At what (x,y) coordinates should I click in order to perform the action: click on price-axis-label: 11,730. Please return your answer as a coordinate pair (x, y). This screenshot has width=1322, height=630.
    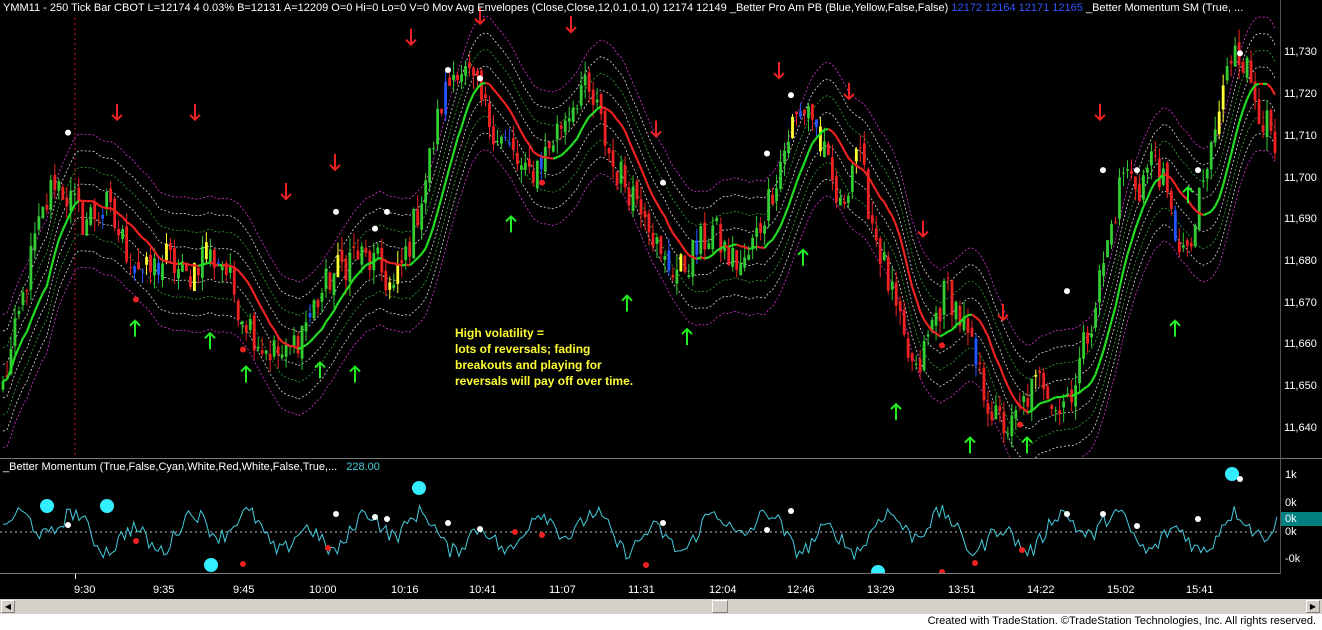
    Looking at the image, I should click on (1300, 52).